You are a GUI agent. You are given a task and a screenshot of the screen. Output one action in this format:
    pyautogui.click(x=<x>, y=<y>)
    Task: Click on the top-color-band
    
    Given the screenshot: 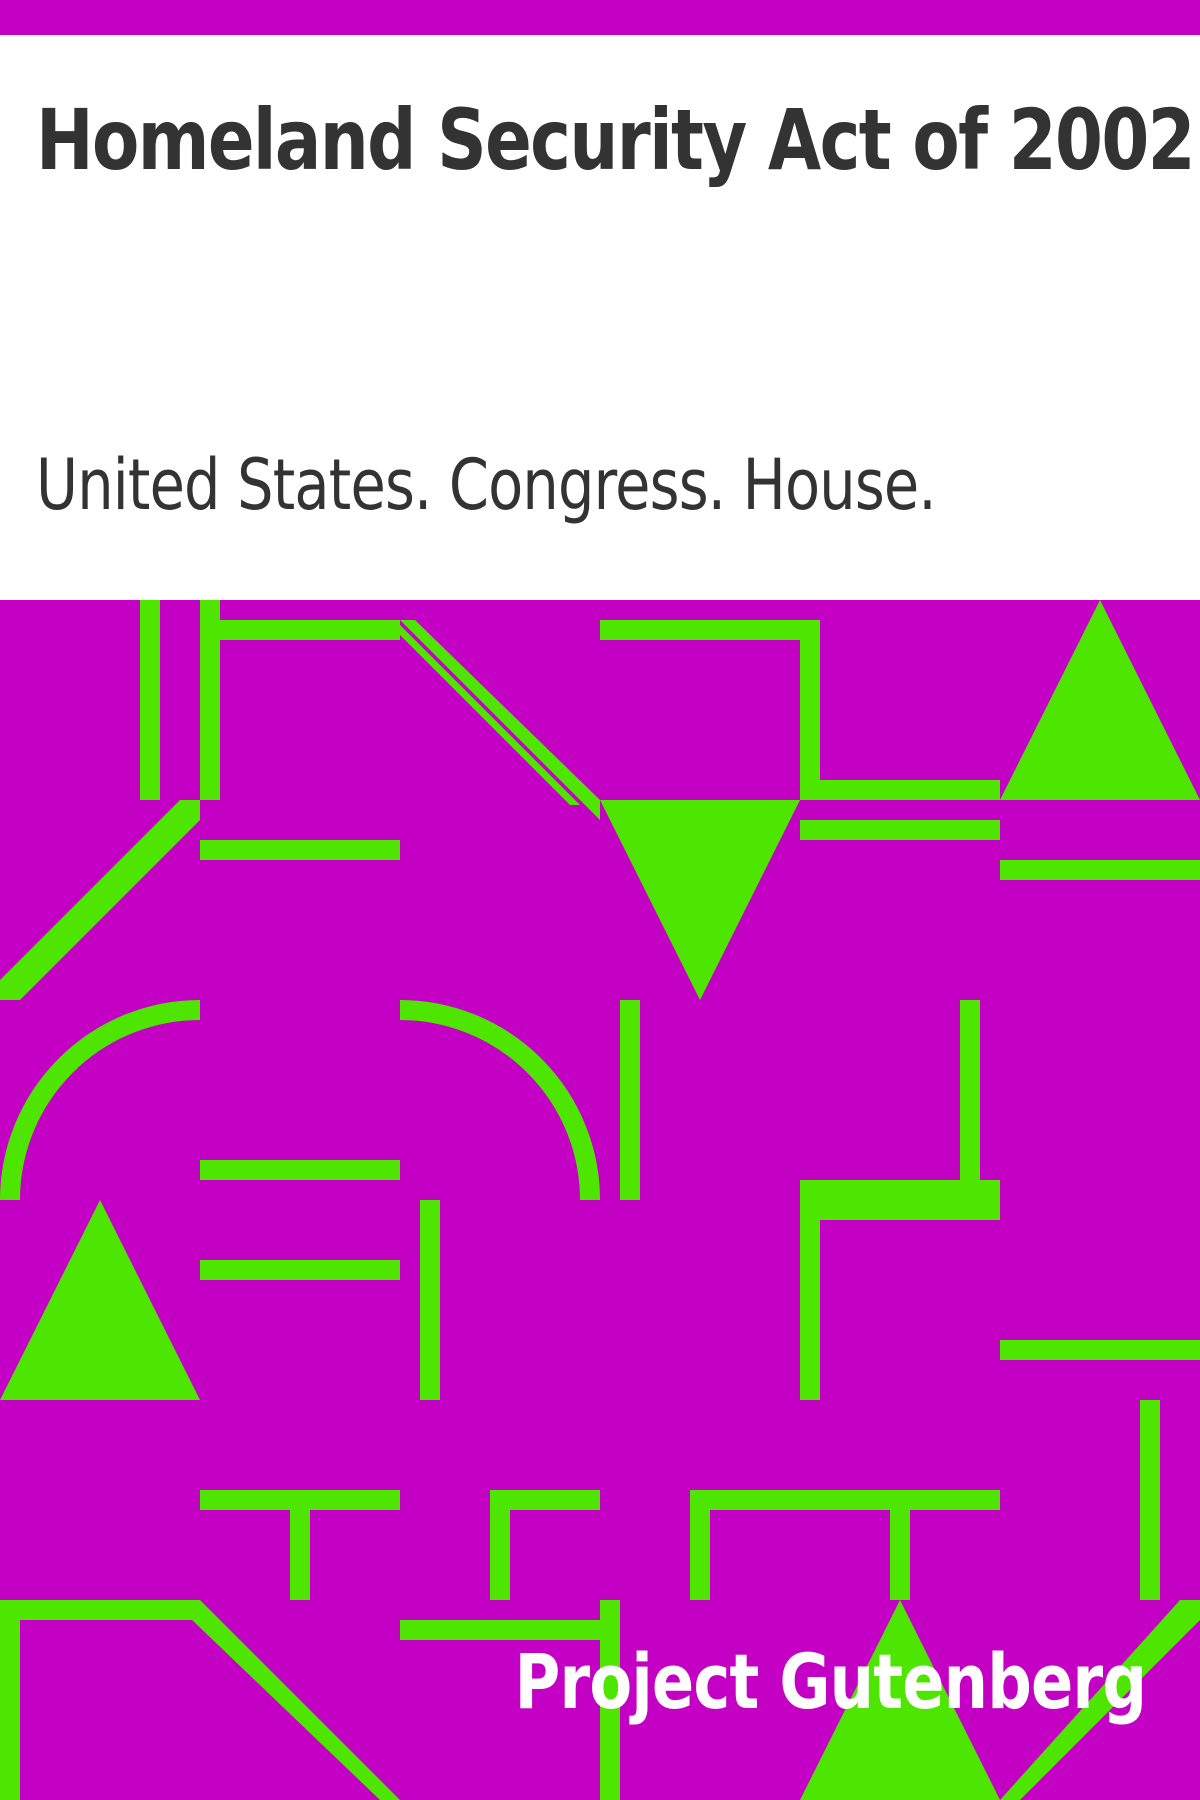 What is the action you would take?
    pyautogui.click(x=600, y=17)
    